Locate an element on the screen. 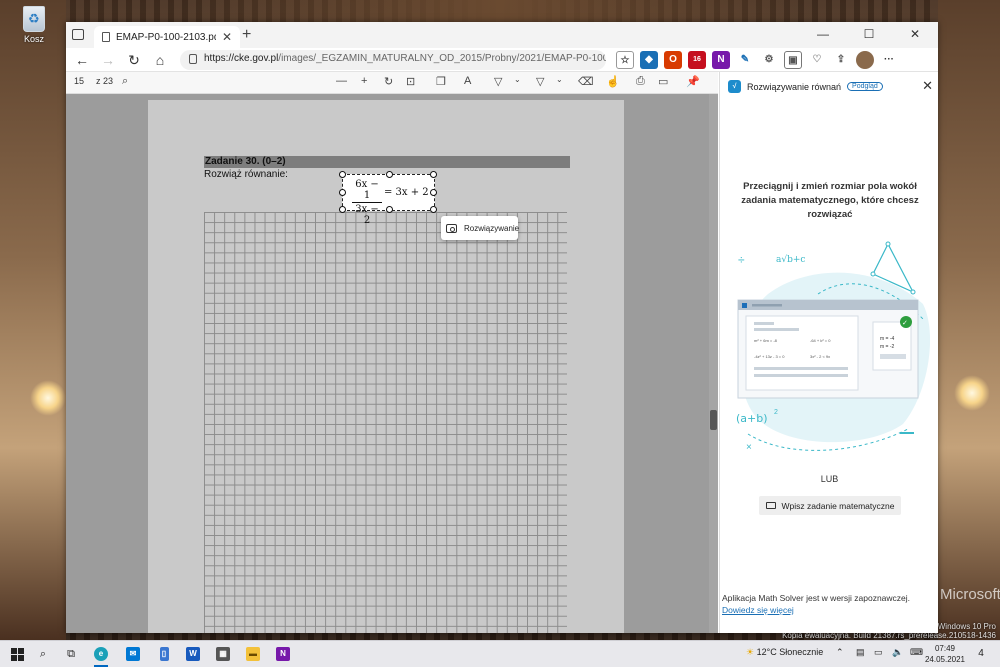 Image resolution: width=1000 pixels, height=667 pixels. word-taskbar-icon: W is located at coordinates (193, 654).